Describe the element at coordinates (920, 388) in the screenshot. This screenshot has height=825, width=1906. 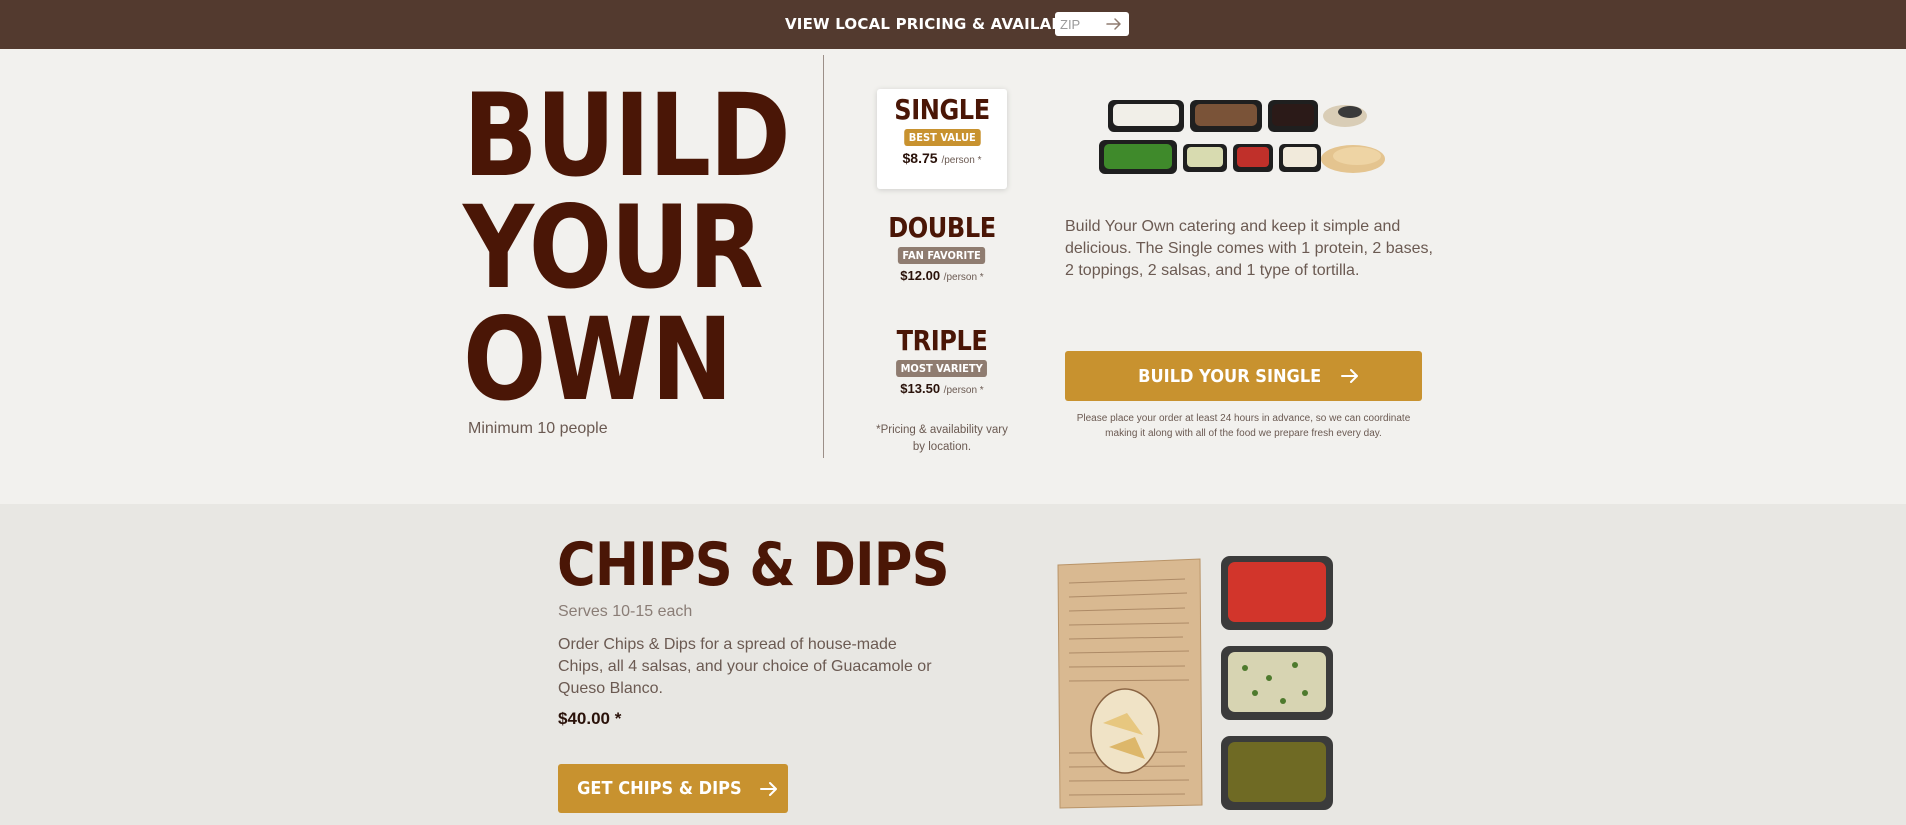
I see `tier-price-value: $13.50` at that location.